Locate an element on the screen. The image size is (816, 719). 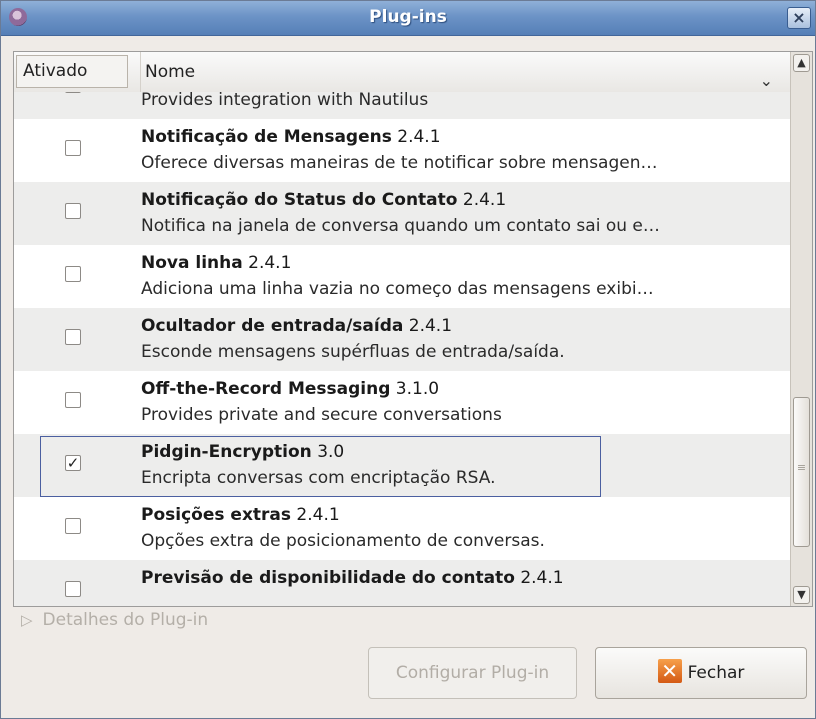
triangle-right-icon: ▷ is located at coordinates (27, 620).